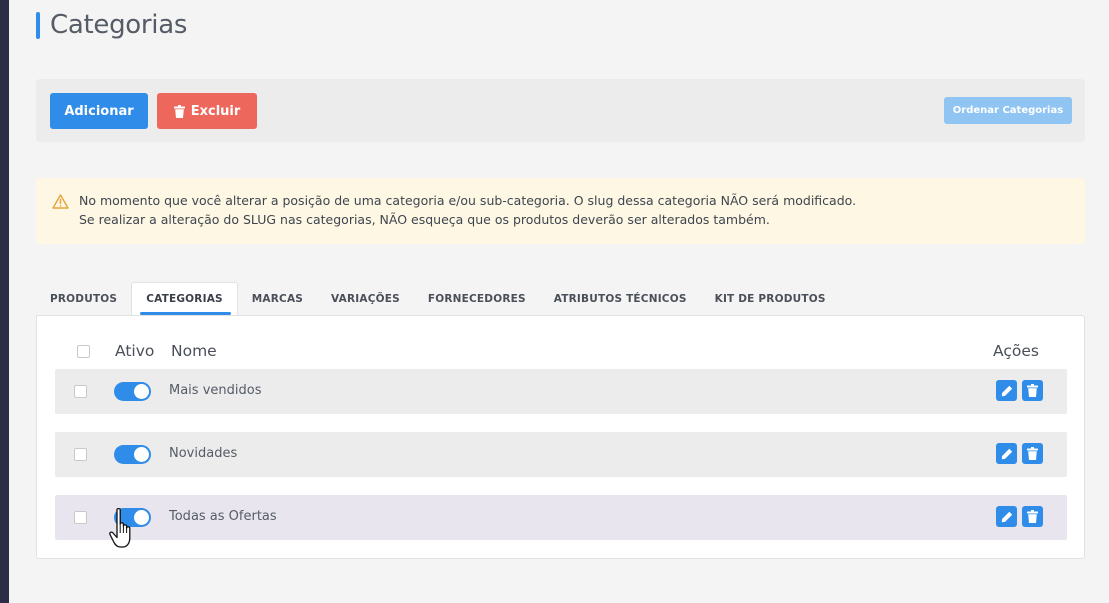 The image size is (1109, 603). I want to click on category-name: Todas as Ofertas, so click(223, 516).